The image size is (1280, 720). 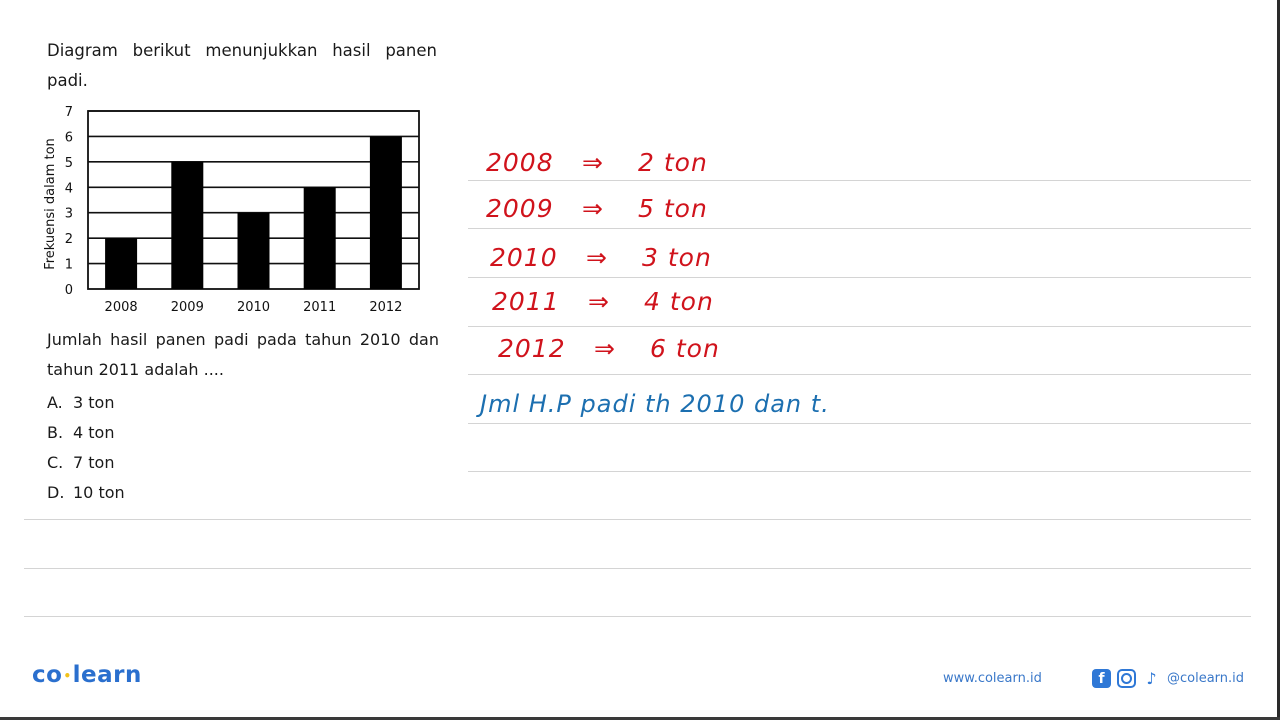 I want to click on y-tick-label: 3, so click(x=69, y=214).